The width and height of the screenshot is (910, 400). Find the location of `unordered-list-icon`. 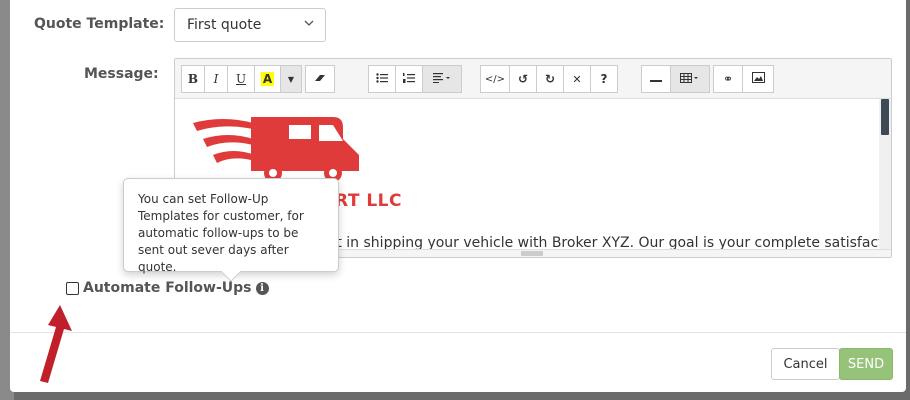

unordered-list-icon is located at coordinates (382, 79).